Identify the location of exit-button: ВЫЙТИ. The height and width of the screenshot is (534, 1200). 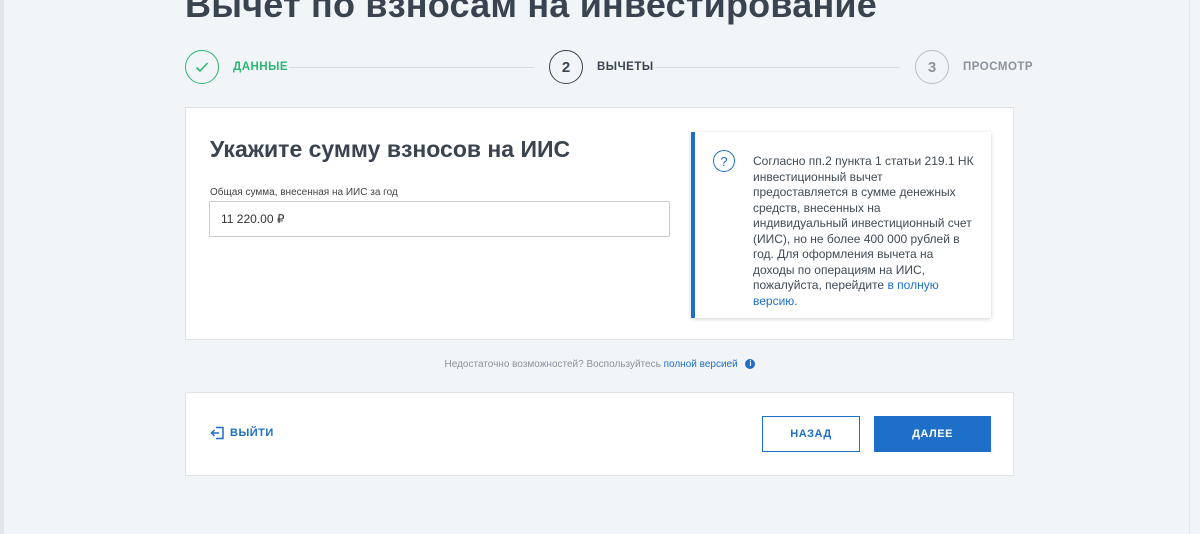
(242, 433).